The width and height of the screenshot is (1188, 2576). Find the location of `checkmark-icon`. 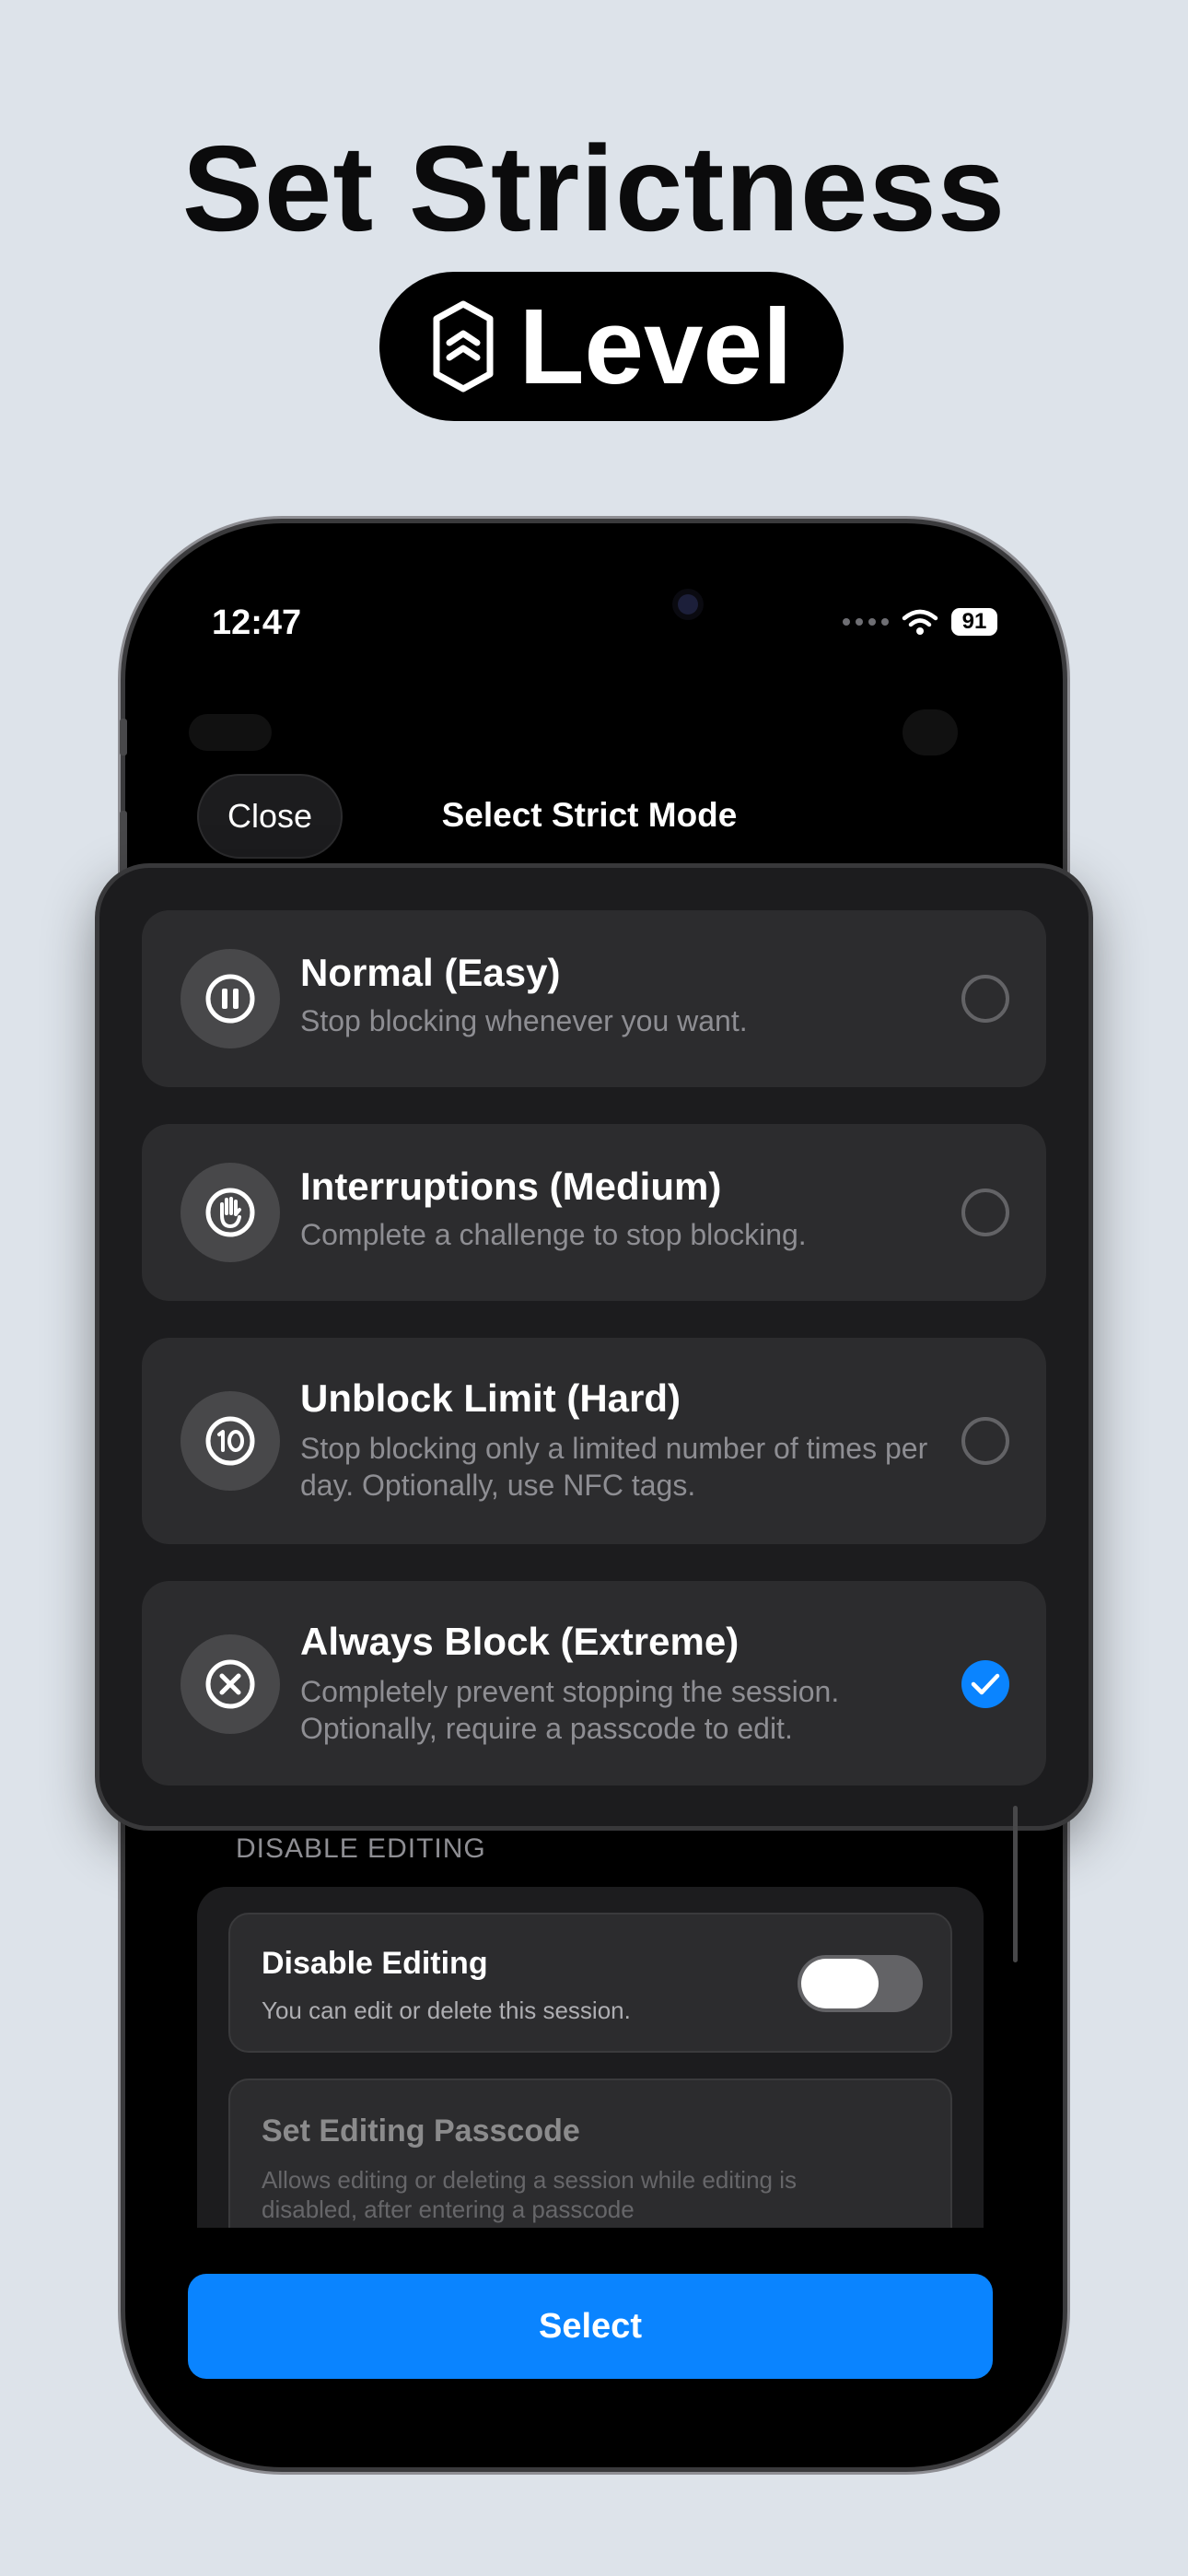

checkmark-icon is located at coordinates (985, 1684).